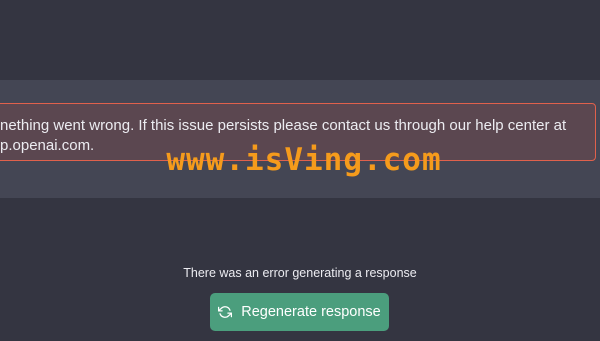 The height and width of the screenshot is (341, 600). Describe the element at coordinates (225, 312) in the screenshot. I see `refresh-icon` at that location.